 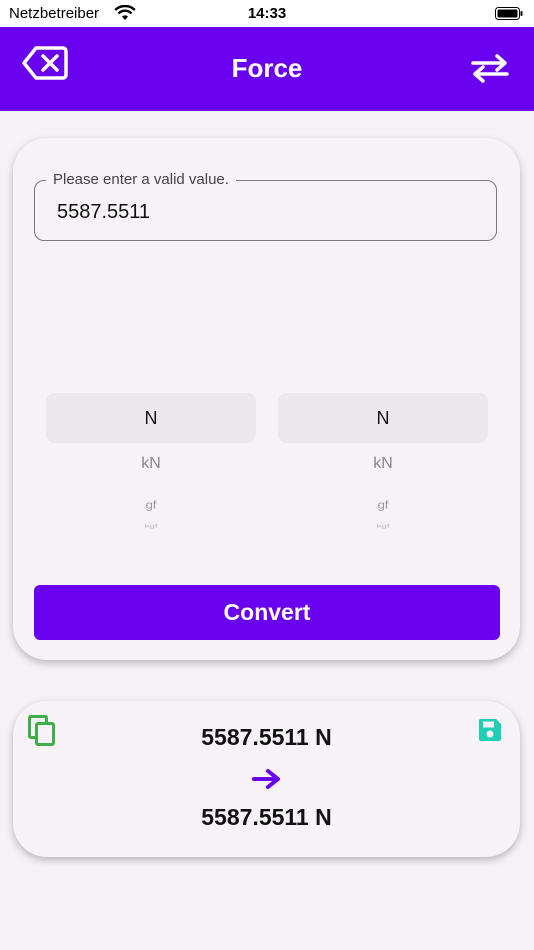 What do you see at coordinates (141, 180) in the screenshot?
I see `value-field-label: Please enter a valid value.` at bounding box center [141, 180].